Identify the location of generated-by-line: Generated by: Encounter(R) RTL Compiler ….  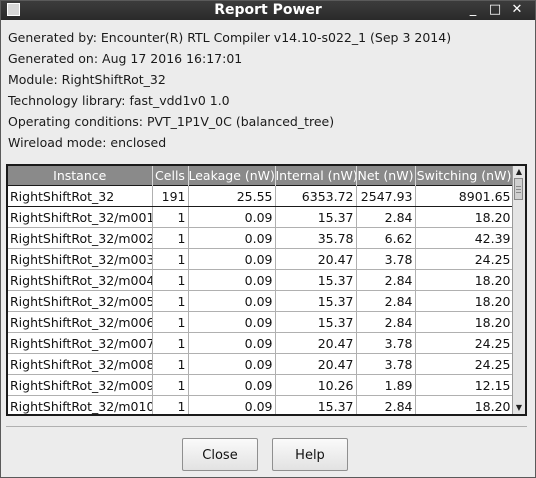
(230, 37).